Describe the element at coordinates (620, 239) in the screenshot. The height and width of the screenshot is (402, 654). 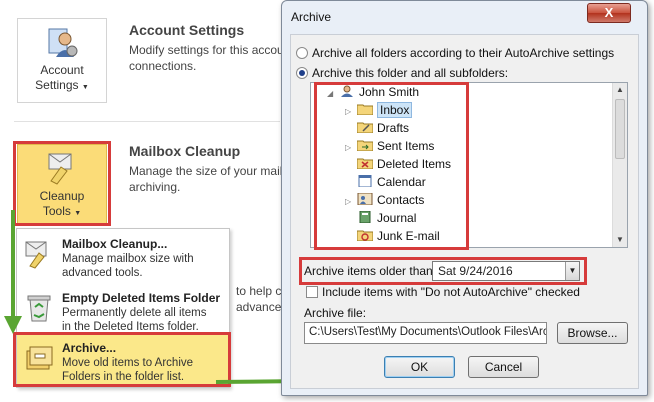
I see `scroll-down-icon: ▼` at that location.